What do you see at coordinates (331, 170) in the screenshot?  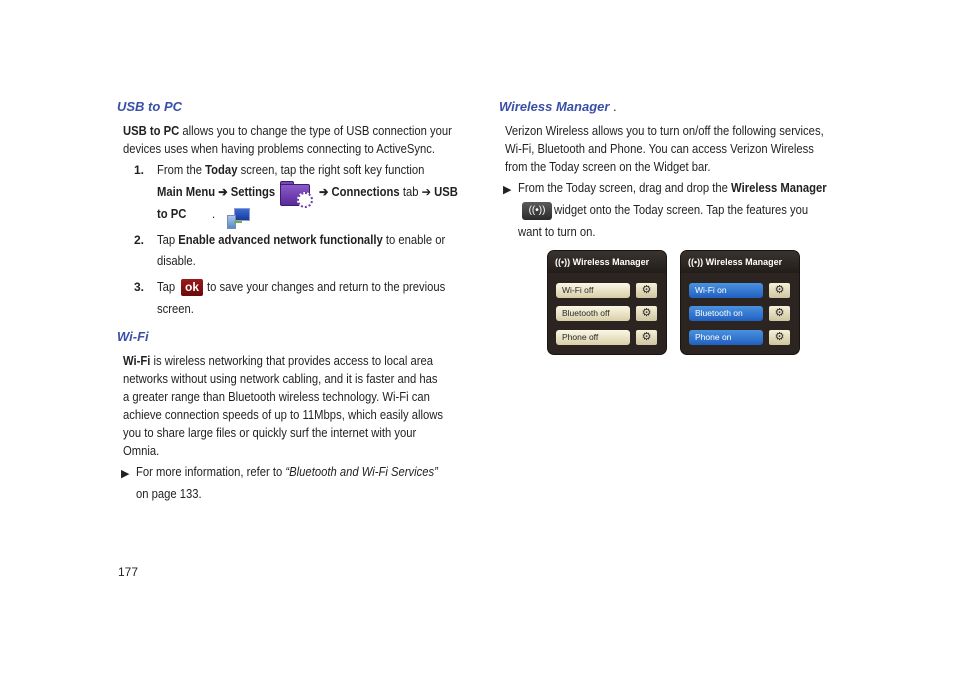 I see `text: screen, tap the right soft key function` at bounding box center [331, 170].